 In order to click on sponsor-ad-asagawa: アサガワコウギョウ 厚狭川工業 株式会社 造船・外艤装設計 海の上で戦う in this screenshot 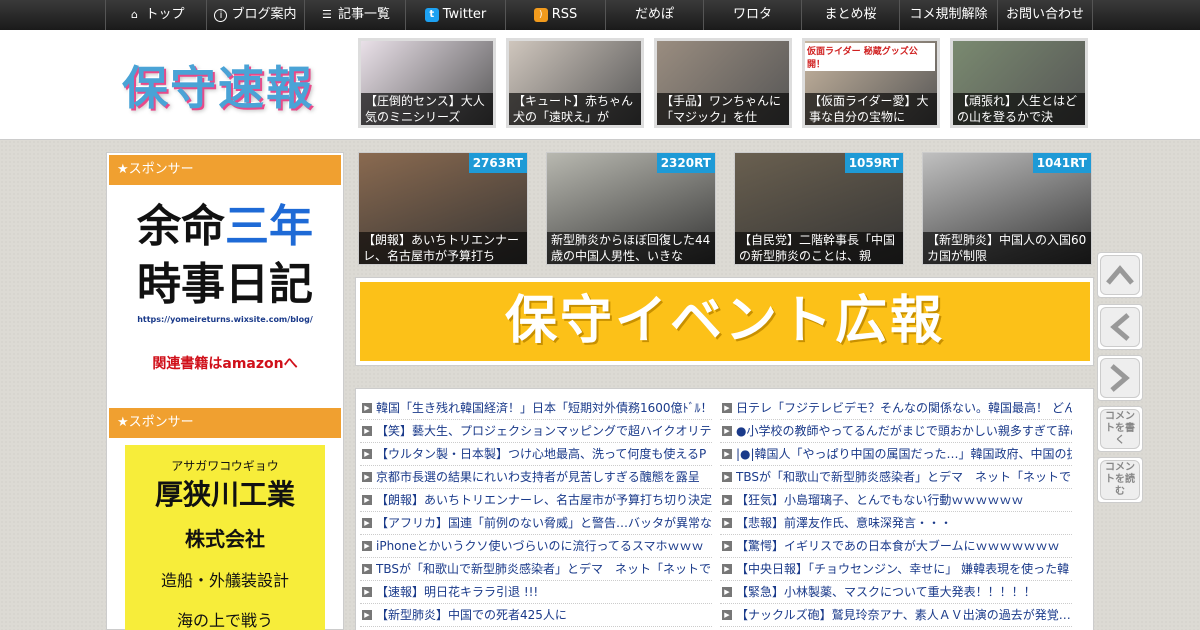, I will do `click(225, 537)`.